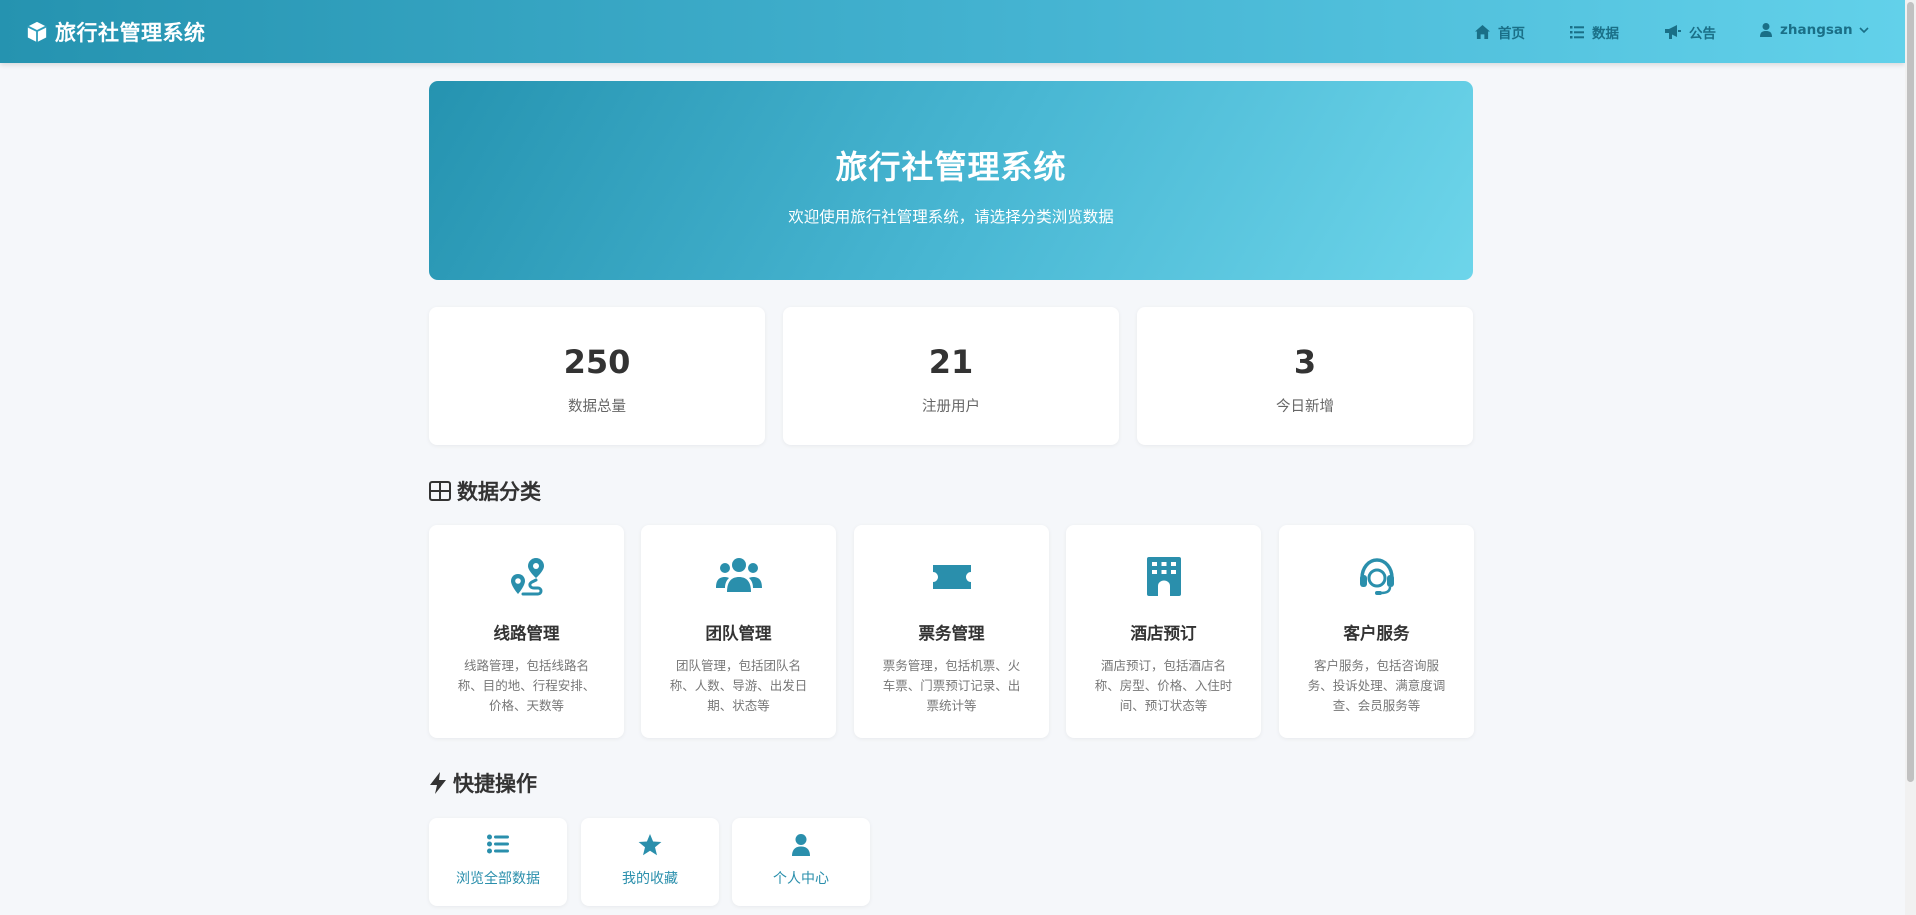 Image resolution: width=1916 pixels, height=915 pixels. Describe the element at coordinates (1376, 576) in the screenshot. I see `headset-icon` at that location.